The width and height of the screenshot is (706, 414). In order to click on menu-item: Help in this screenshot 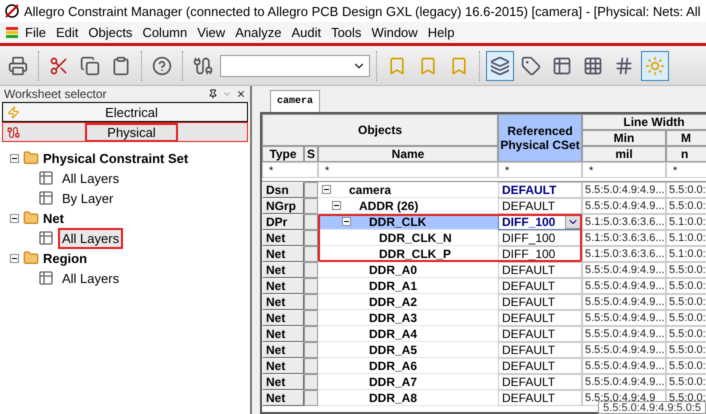, I will do `click(441, 32)`.